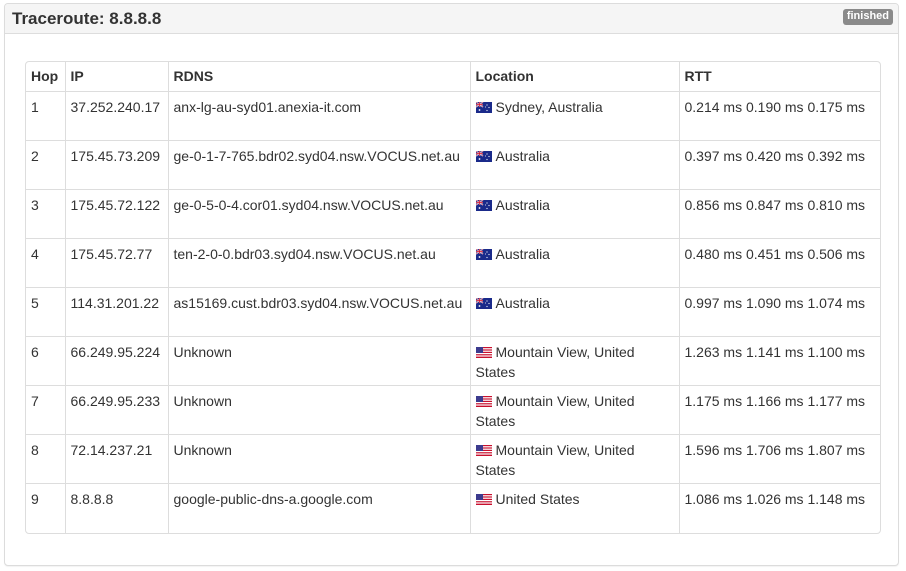 This screenshot has width=906, height=571. Describe the element at coordinates (574, 508) in the screenshot. I see `location-cell: United States` at that location.